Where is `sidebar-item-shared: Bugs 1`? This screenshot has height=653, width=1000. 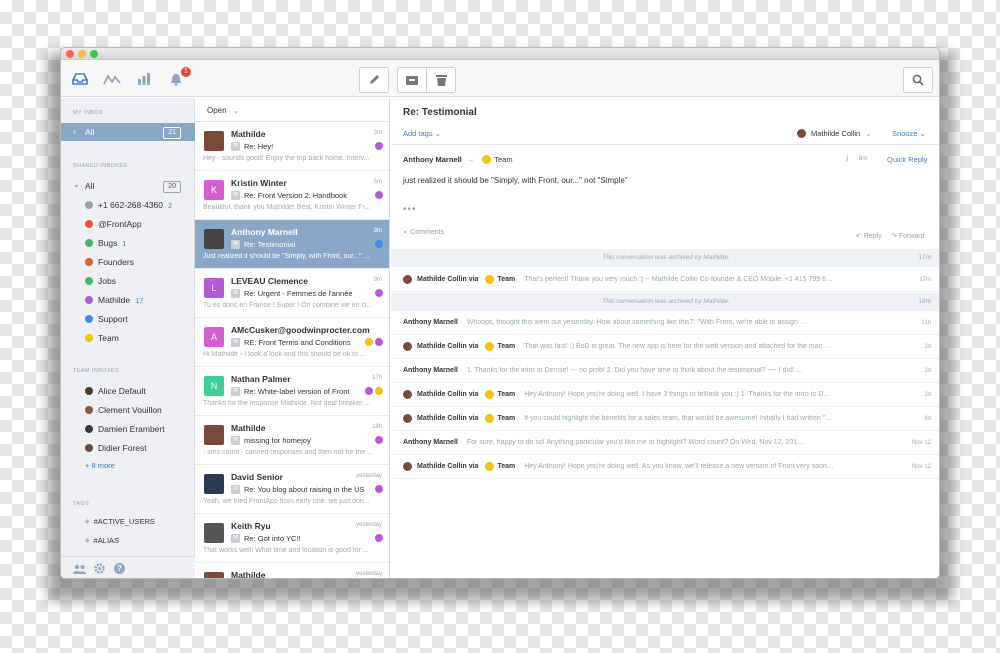 sidebar-item-shared: Bugs 1 is located at coordinates (106, 243).